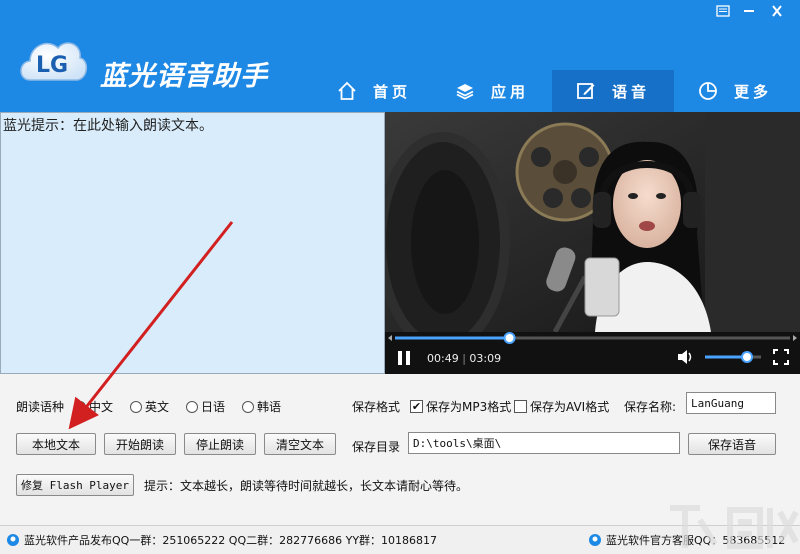 Image resolution: width=800 pixels, height=554 pixels. I want to click on total-time: 03:09, so click(485, 358).